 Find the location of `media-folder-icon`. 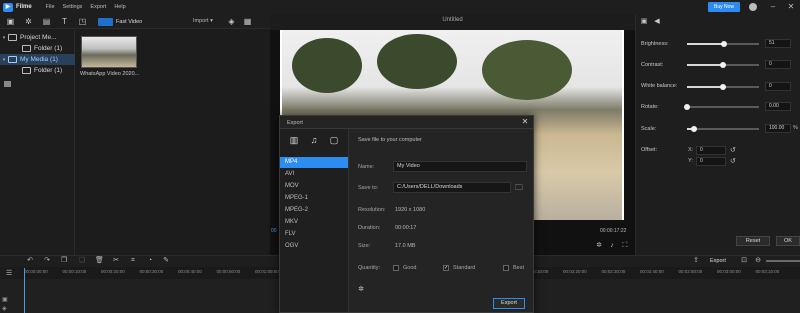

media-folder-icon is located at coordinates (12, 59).